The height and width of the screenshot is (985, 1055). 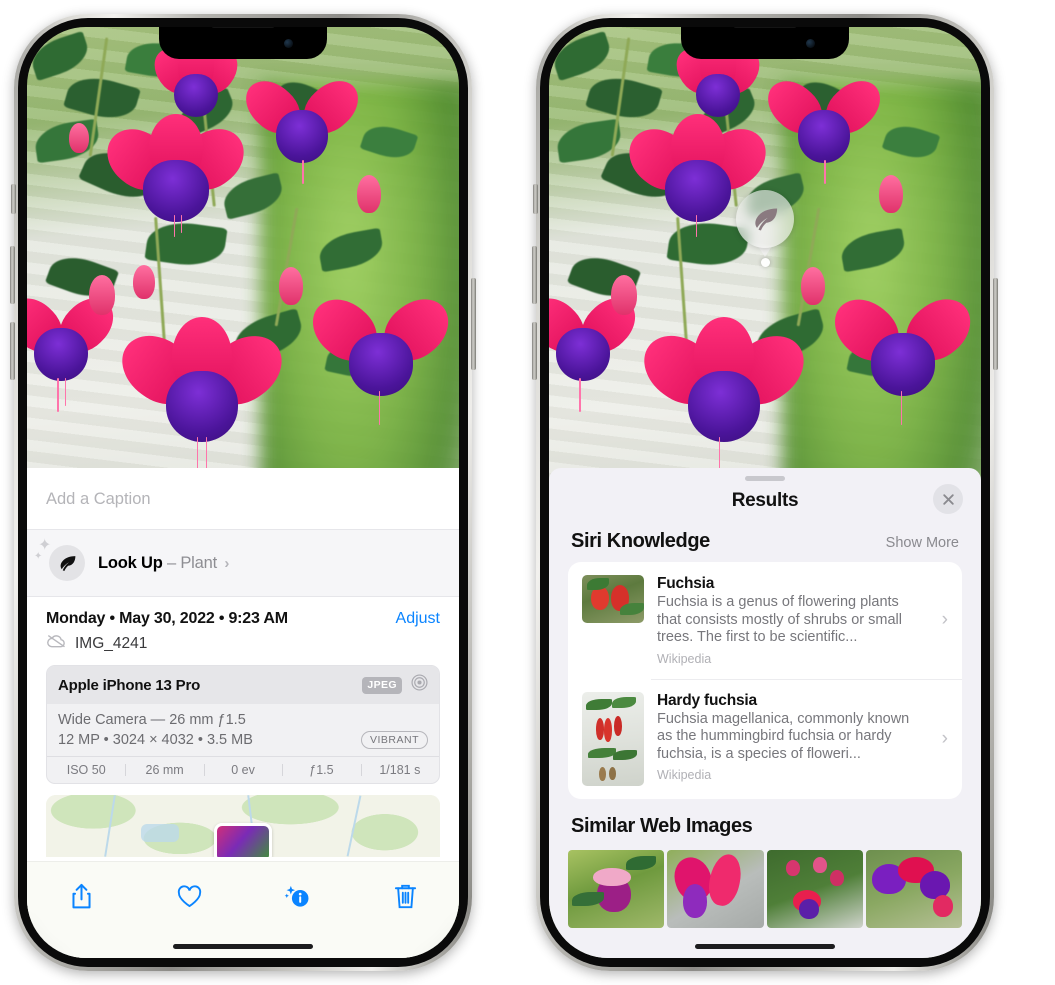 I want to click on power-button-right, so click(x=995, y=324).